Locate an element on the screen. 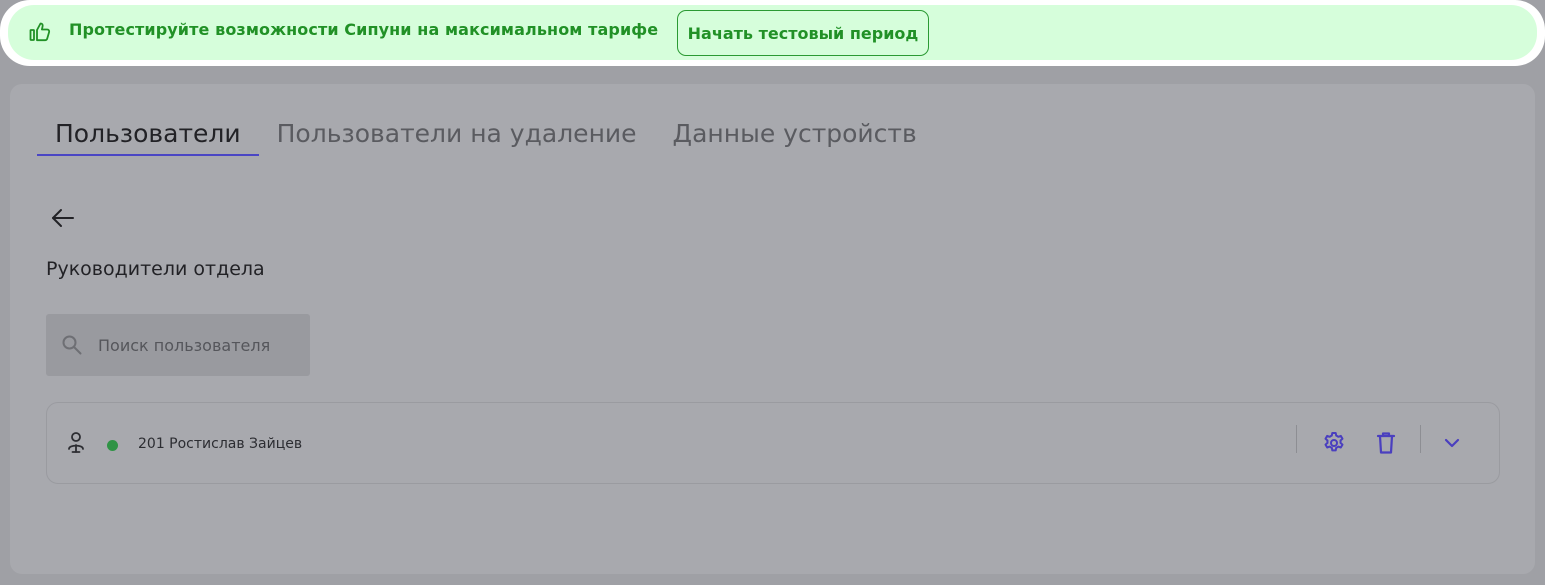 The image size is (1545, 585). status-indicator is located at coordinates (112, 445).